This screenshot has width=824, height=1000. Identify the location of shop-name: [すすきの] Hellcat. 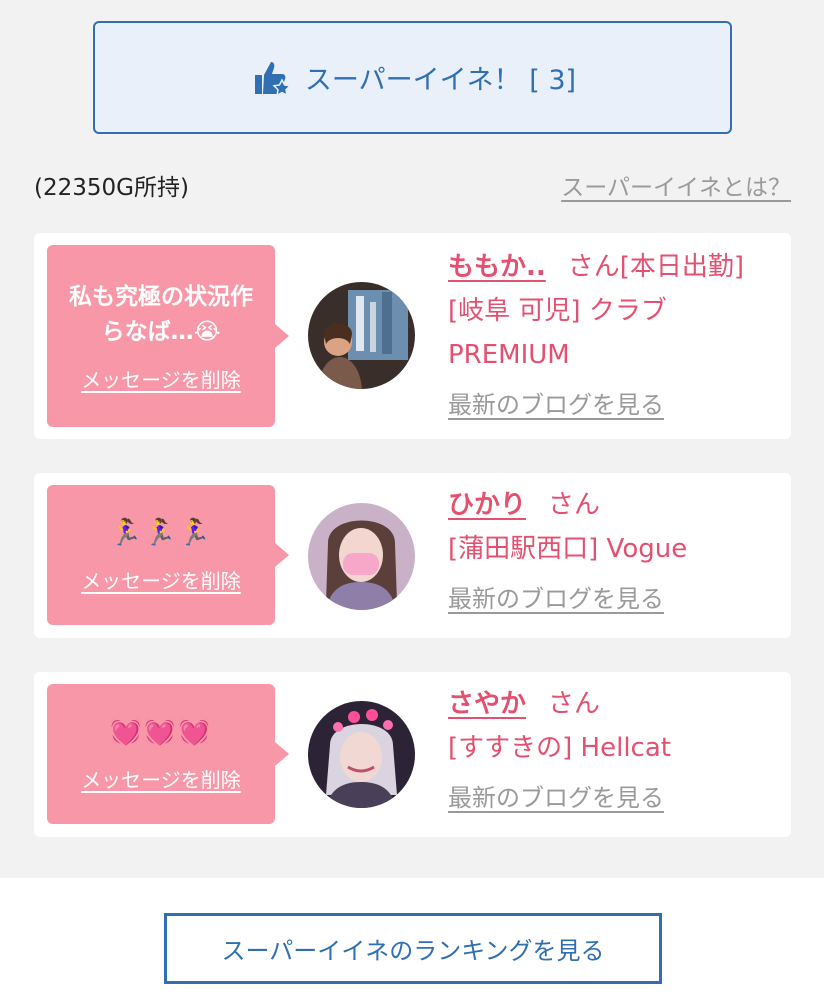
(559, 748).